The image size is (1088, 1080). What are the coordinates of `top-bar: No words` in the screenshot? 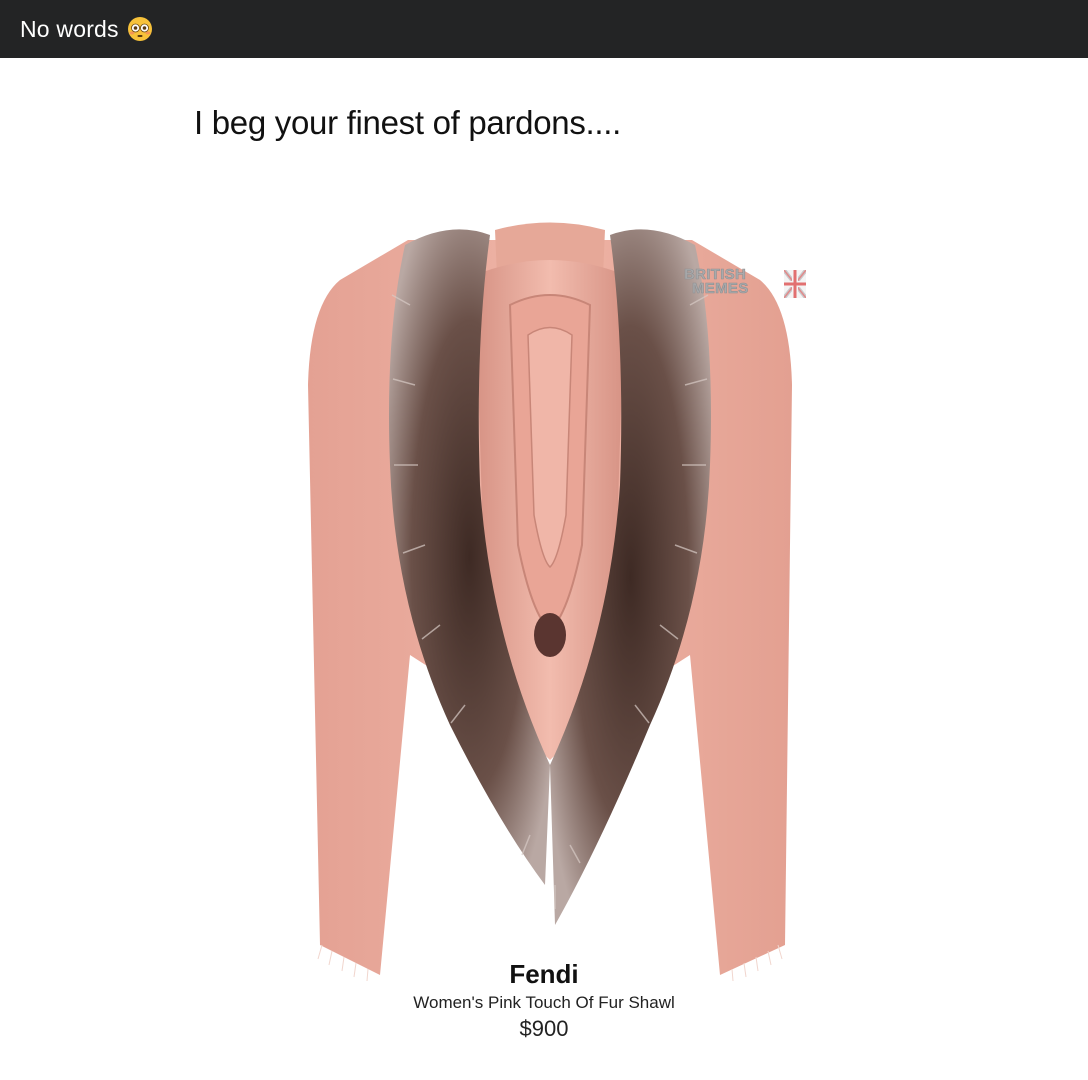 It's located at (544, 29).